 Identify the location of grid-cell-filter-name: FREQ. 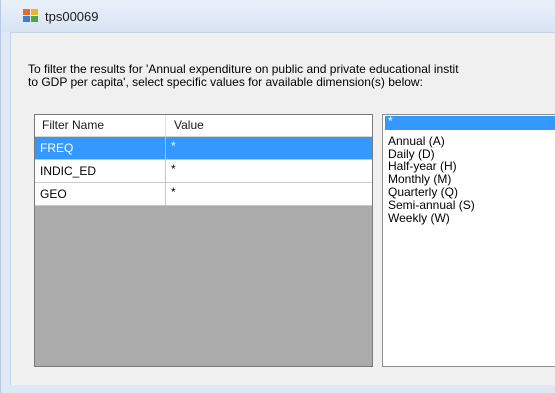
(100, 148).